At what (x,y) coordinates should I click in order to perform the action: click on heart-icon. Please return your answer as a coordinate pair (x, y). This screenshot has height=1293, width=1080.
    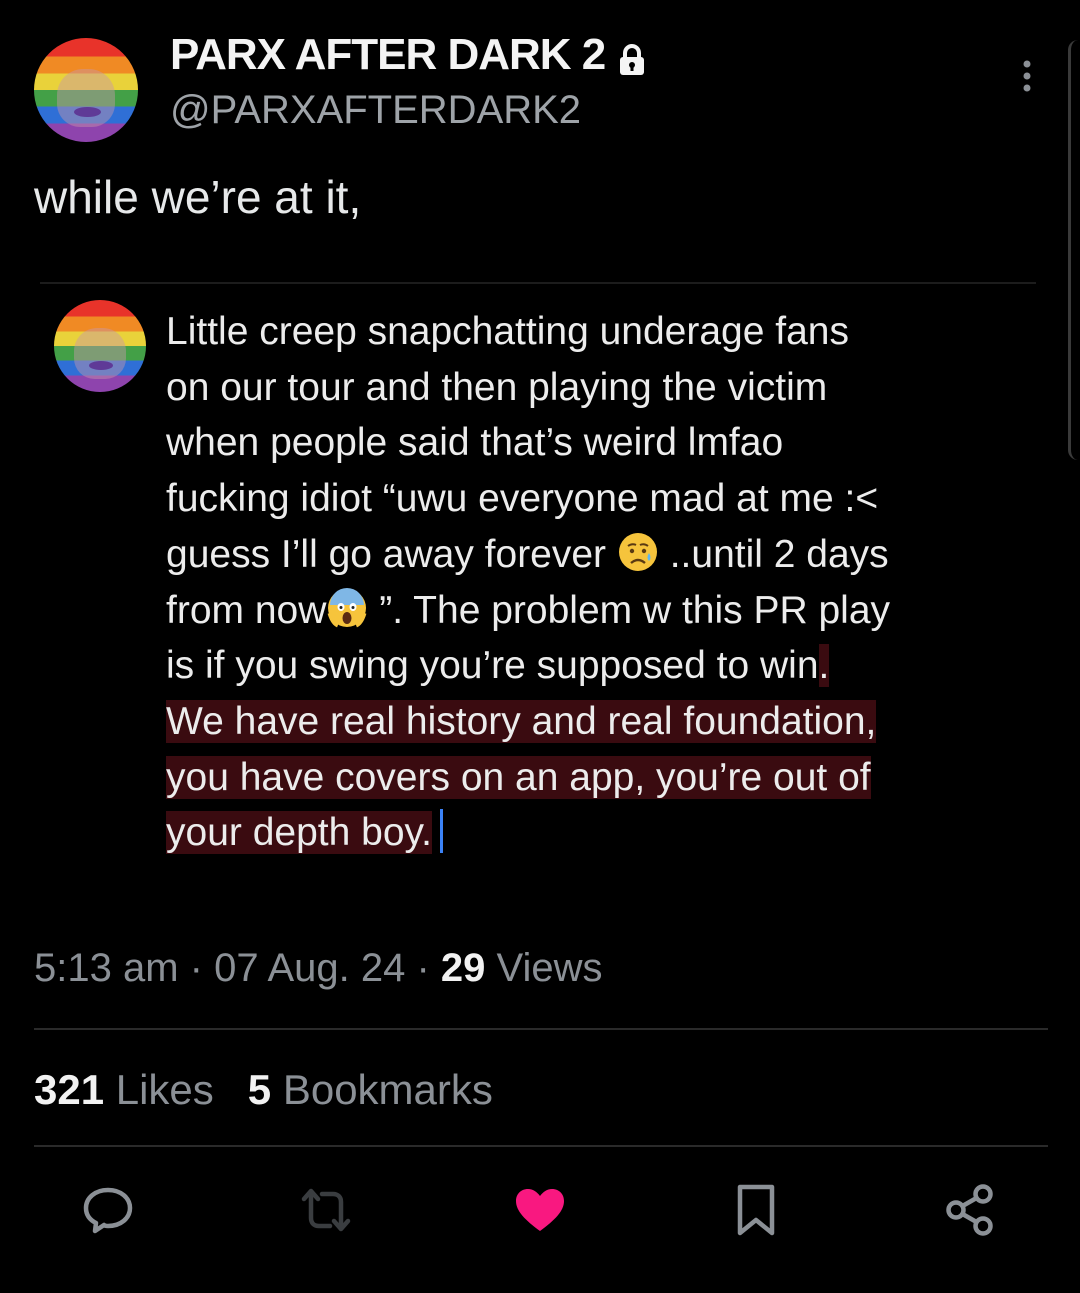
    Looking at the image, I should click on (540, 1210).